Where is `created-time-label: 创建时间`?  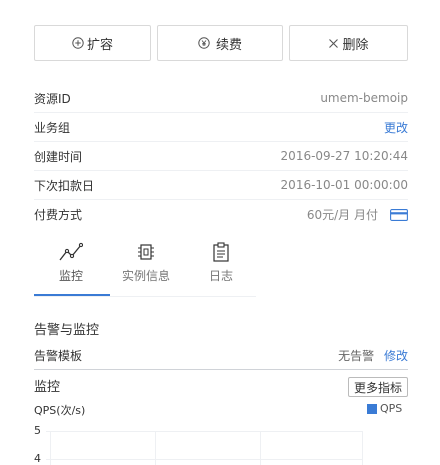 created-time-label: 创建时间 is located at coordinates (58, 156).